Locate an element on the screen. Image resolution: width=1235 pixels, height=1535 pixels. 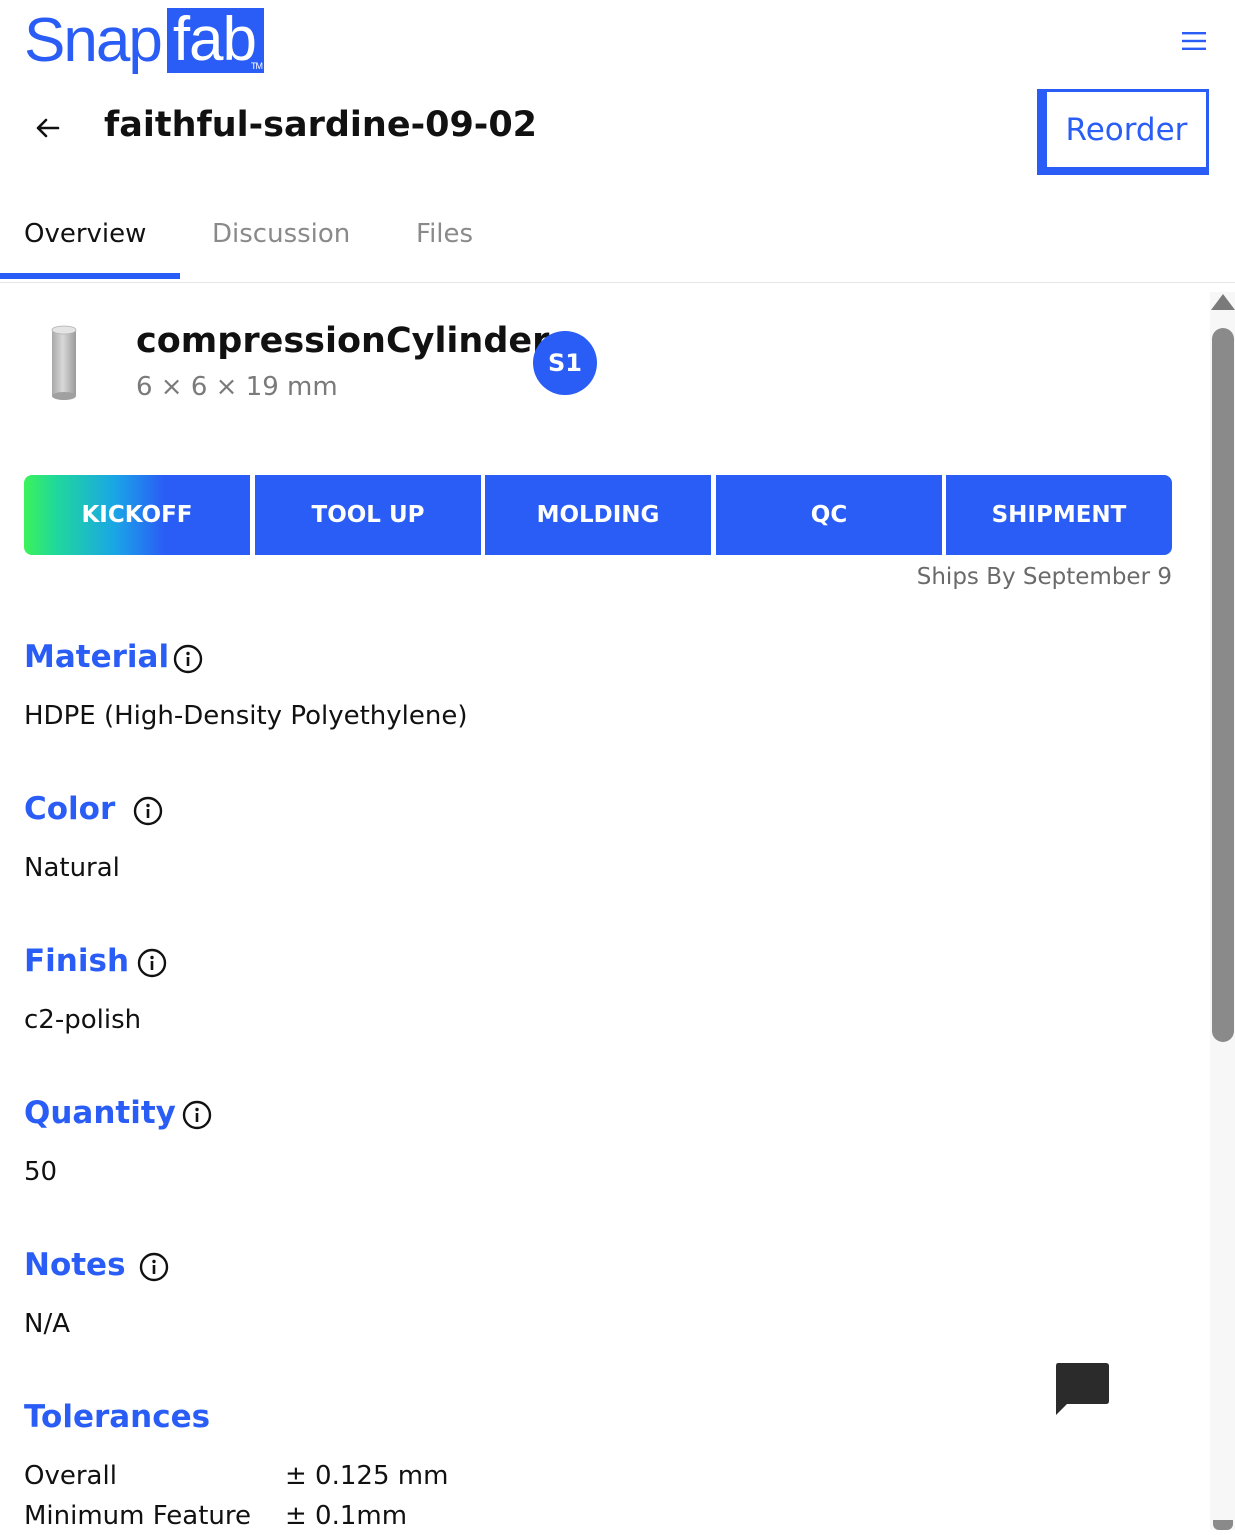
tolerance-minimum-feature-value: ± 0.1mm is located at coordinates (346, 1516).